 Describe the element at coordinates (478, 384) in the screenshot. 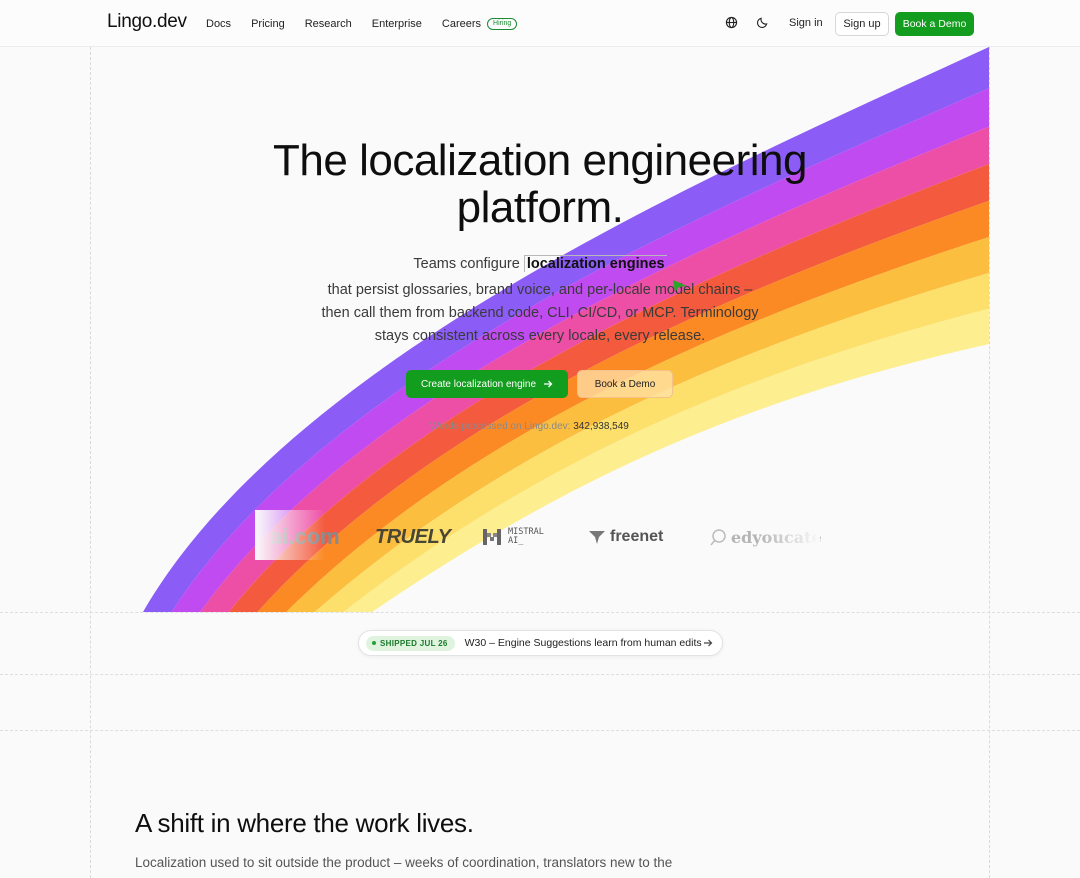

I see `create-engine-label: Create localization engine` at that location.